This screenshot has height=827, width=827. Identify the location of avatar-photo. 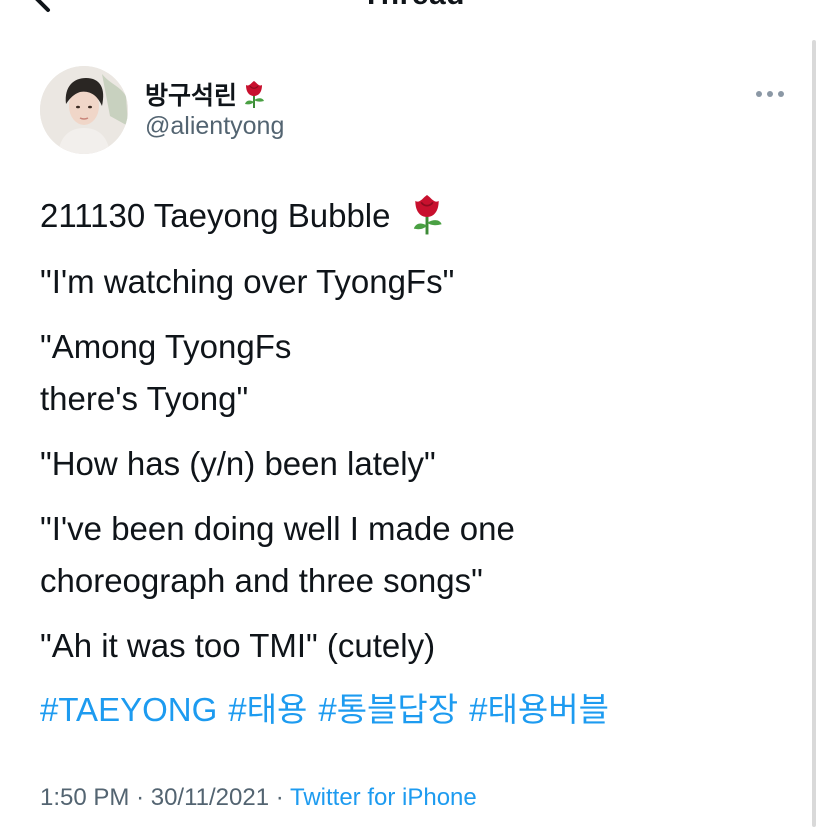
(84, 110).